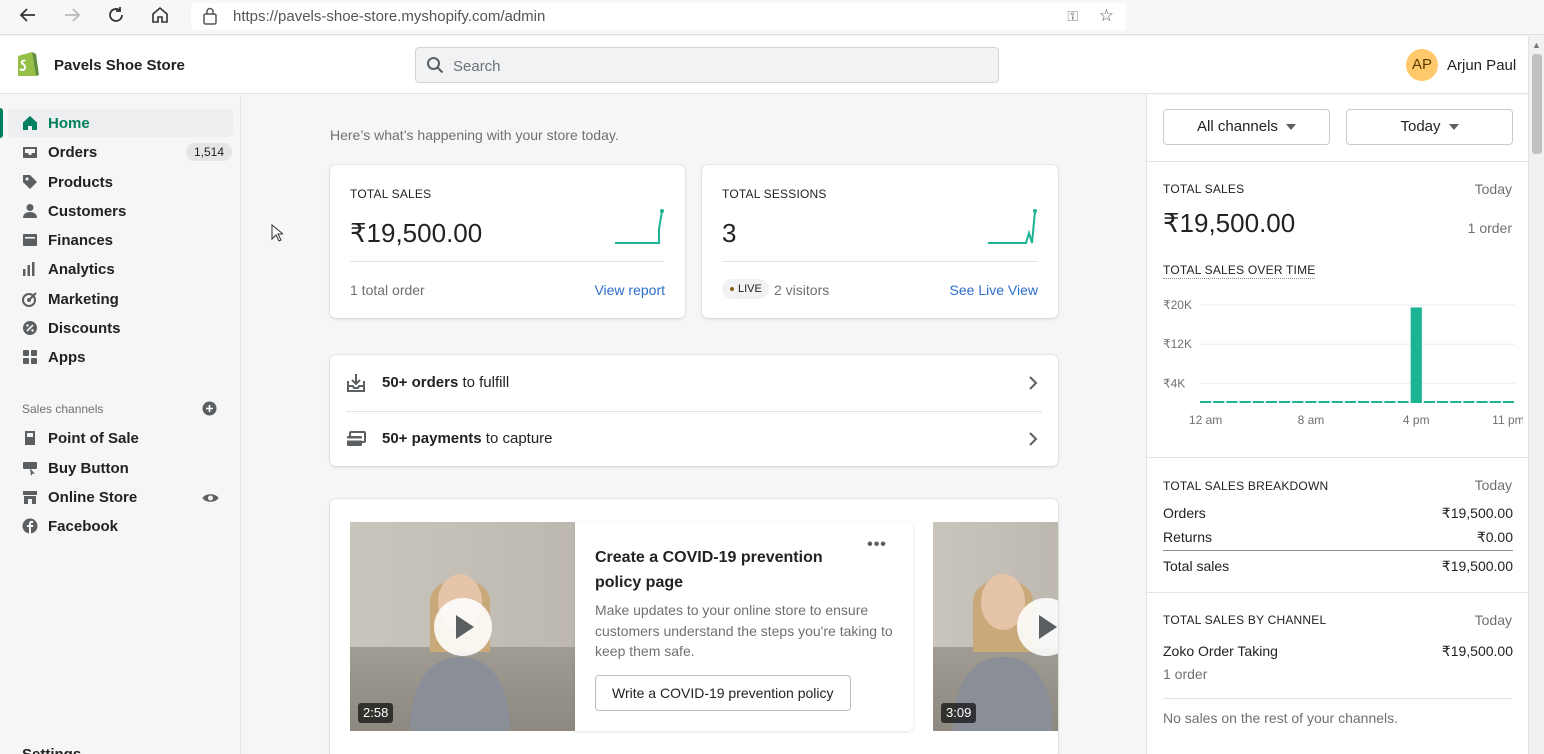  Describe the element at coordinates (432, 438) in the screenshot. I see `task-count: 50+ payments` at that location.